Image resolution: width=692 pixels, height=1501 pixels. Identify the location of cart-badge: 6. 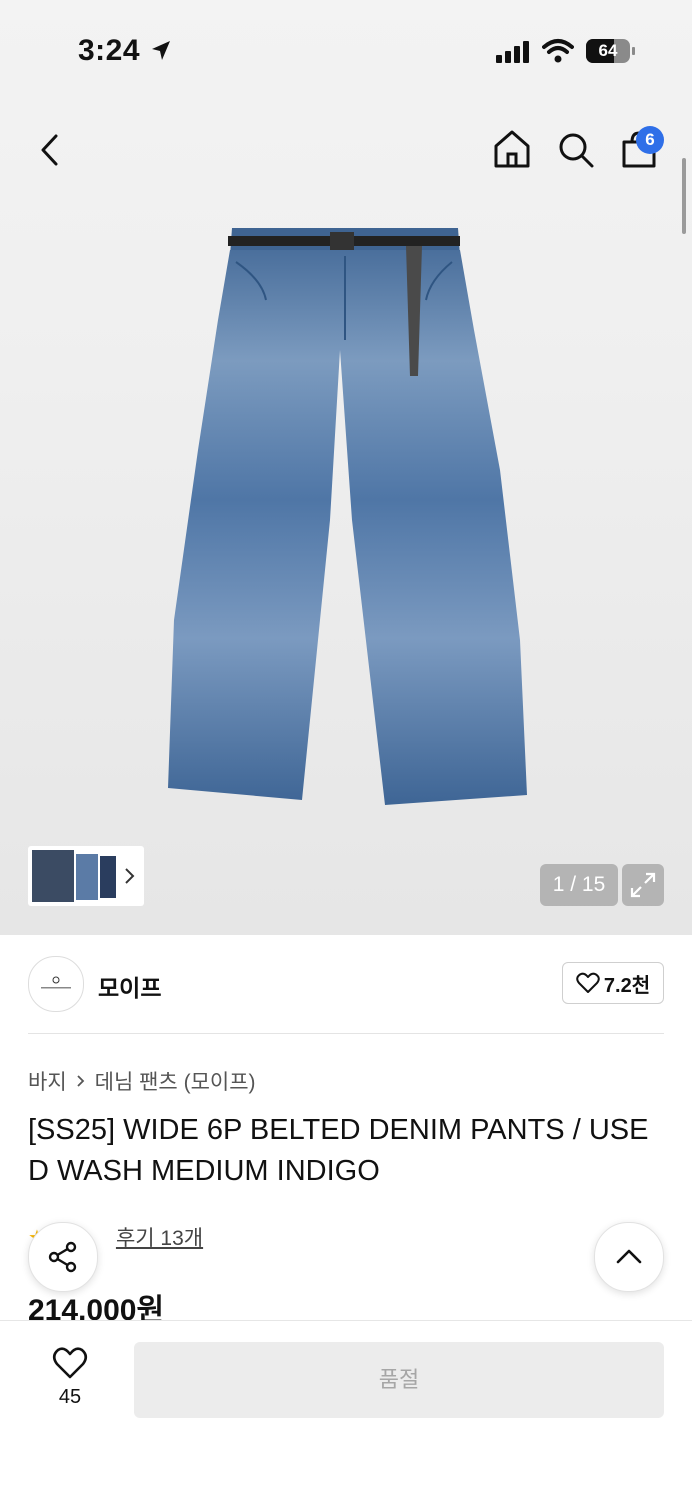
(650, 140).